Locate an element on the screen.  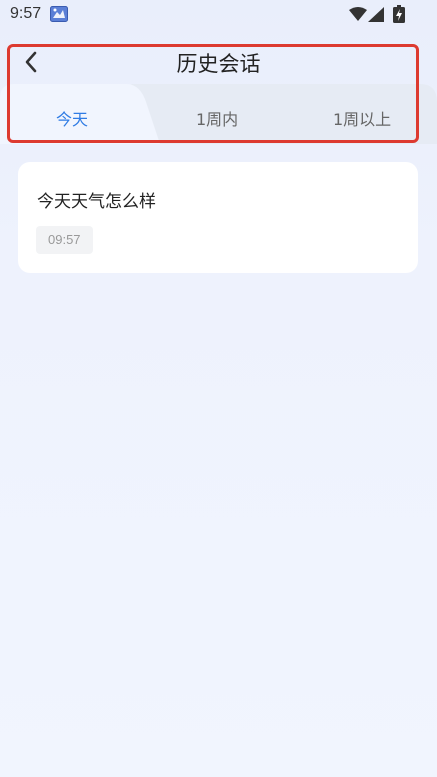
conversation-title: 今天天气怎么样 is located at coordinates (96, 202).